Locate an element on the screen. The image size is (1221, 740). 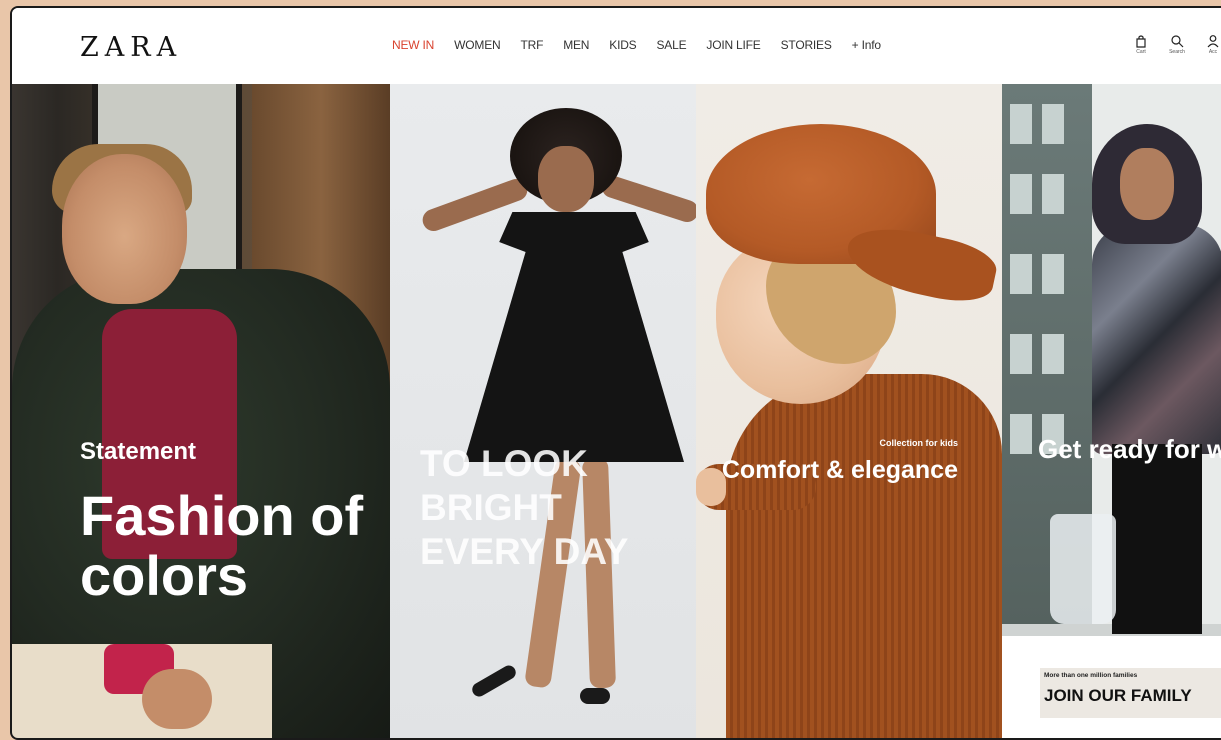
panel-trf-headline: Get ready for winter is located at coordinates (1129, 449).